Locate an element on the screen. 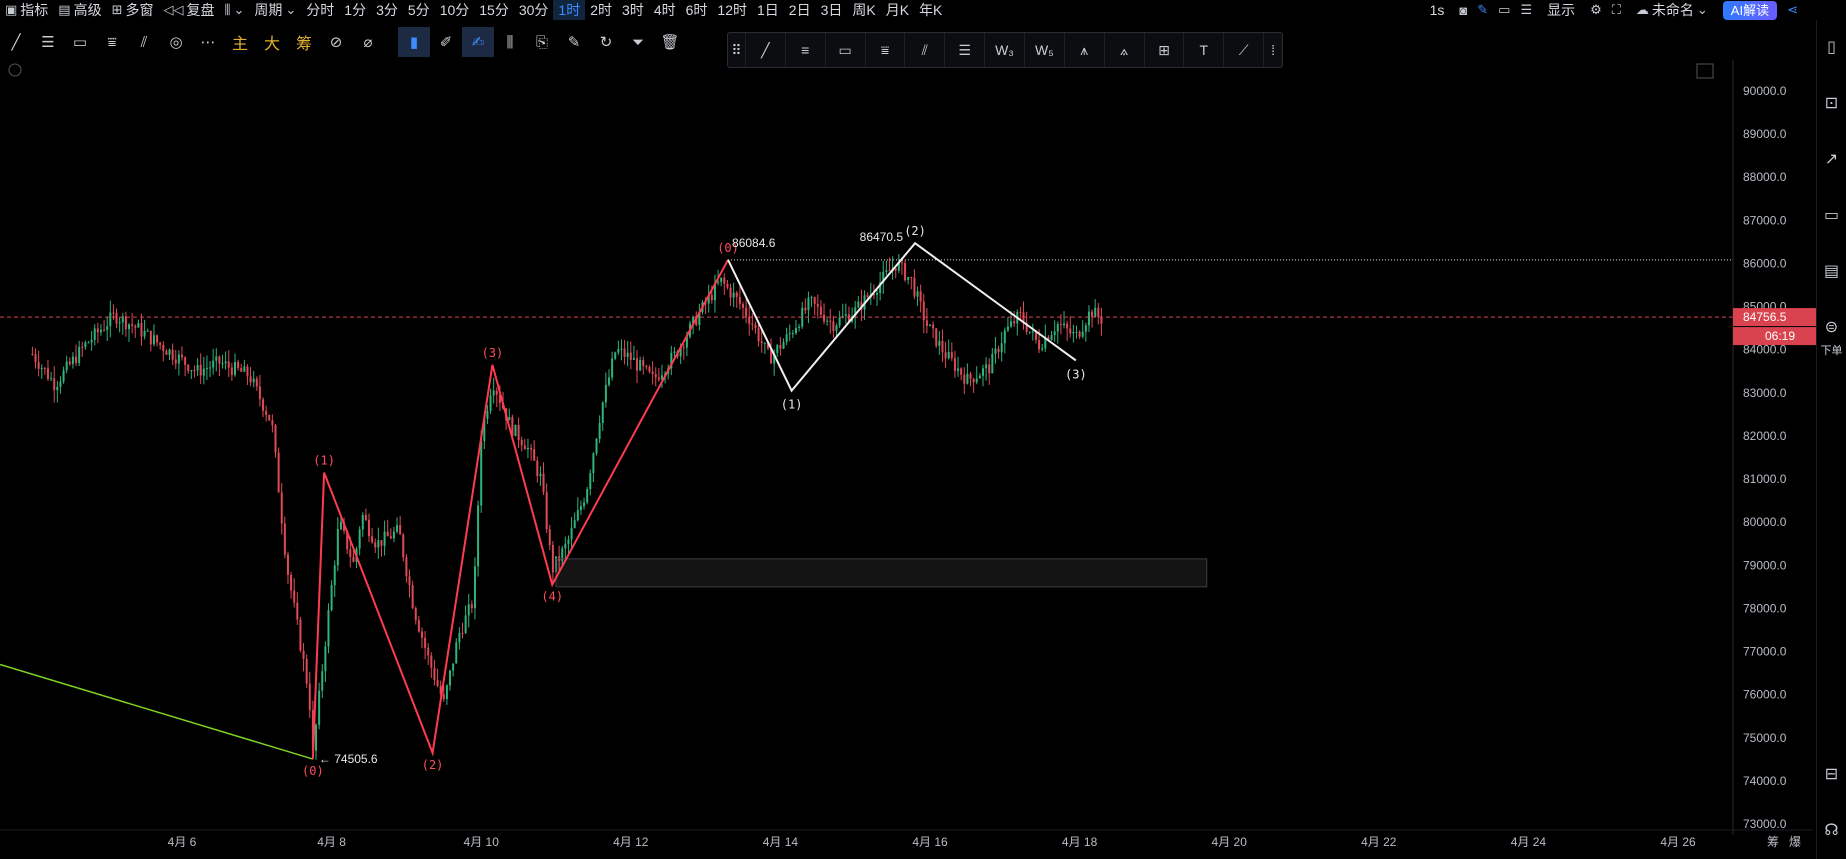 The image size is (1846, 859). line-tool-icon: ╱ is located at coordinates (16, 42).